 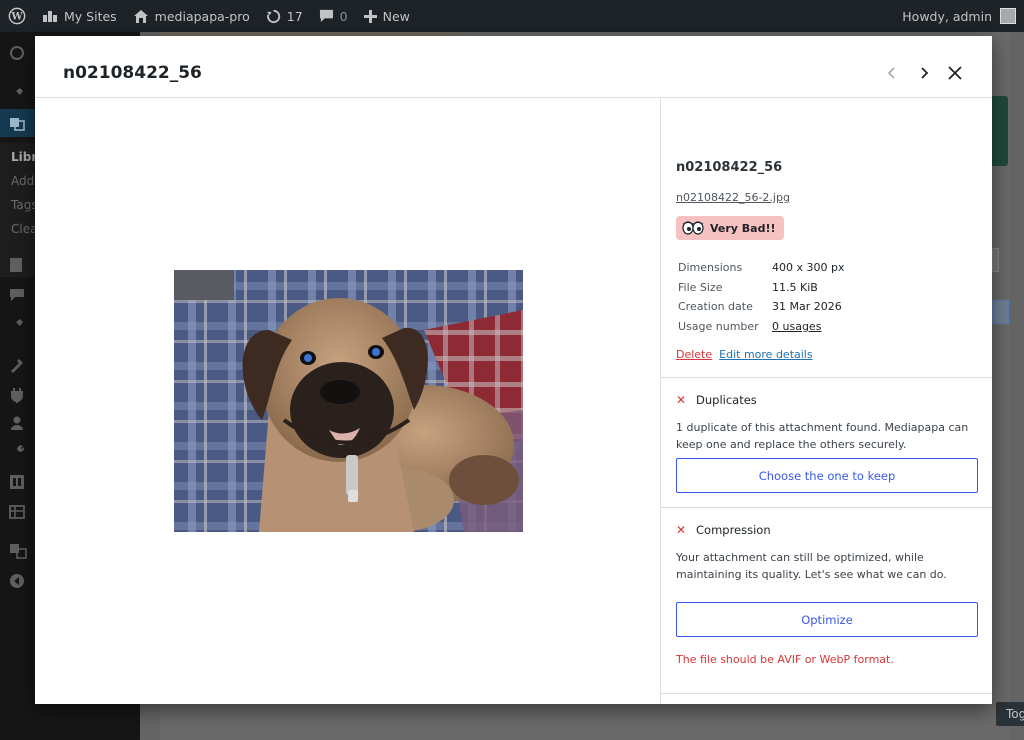 What do you see at coordinates (733, 197) in the screenshot?
I see `attachment-filename-link: n02108422_56-2.jpg` at bounding box center [733, 197].